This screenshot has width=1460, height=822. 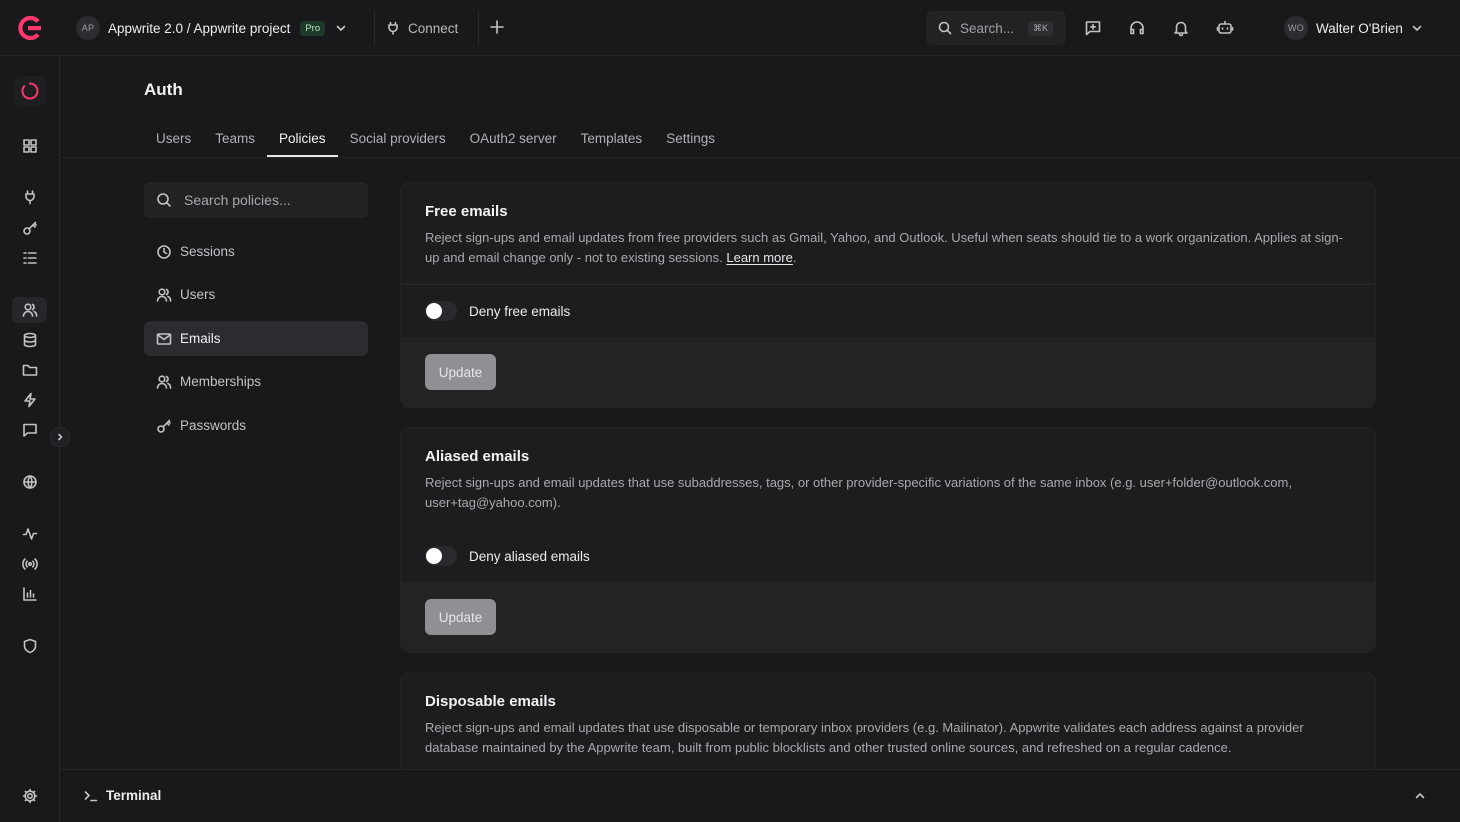 I want to click on connect-label: Connect, so click(x=433, y=28).